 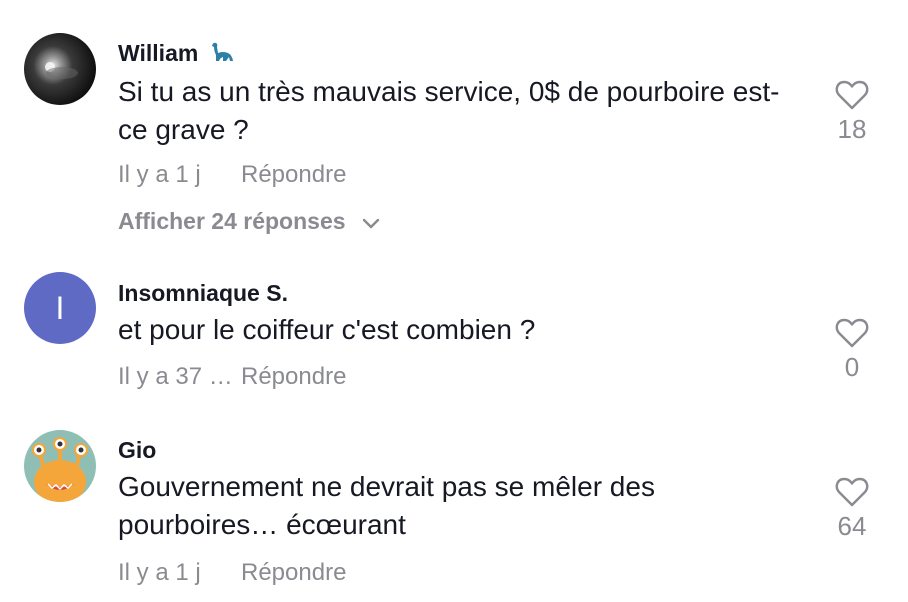 What do you see at coordinates (852, 509) in the screenshot?
I see `like-button: 64` at bounding box center [852, 509].